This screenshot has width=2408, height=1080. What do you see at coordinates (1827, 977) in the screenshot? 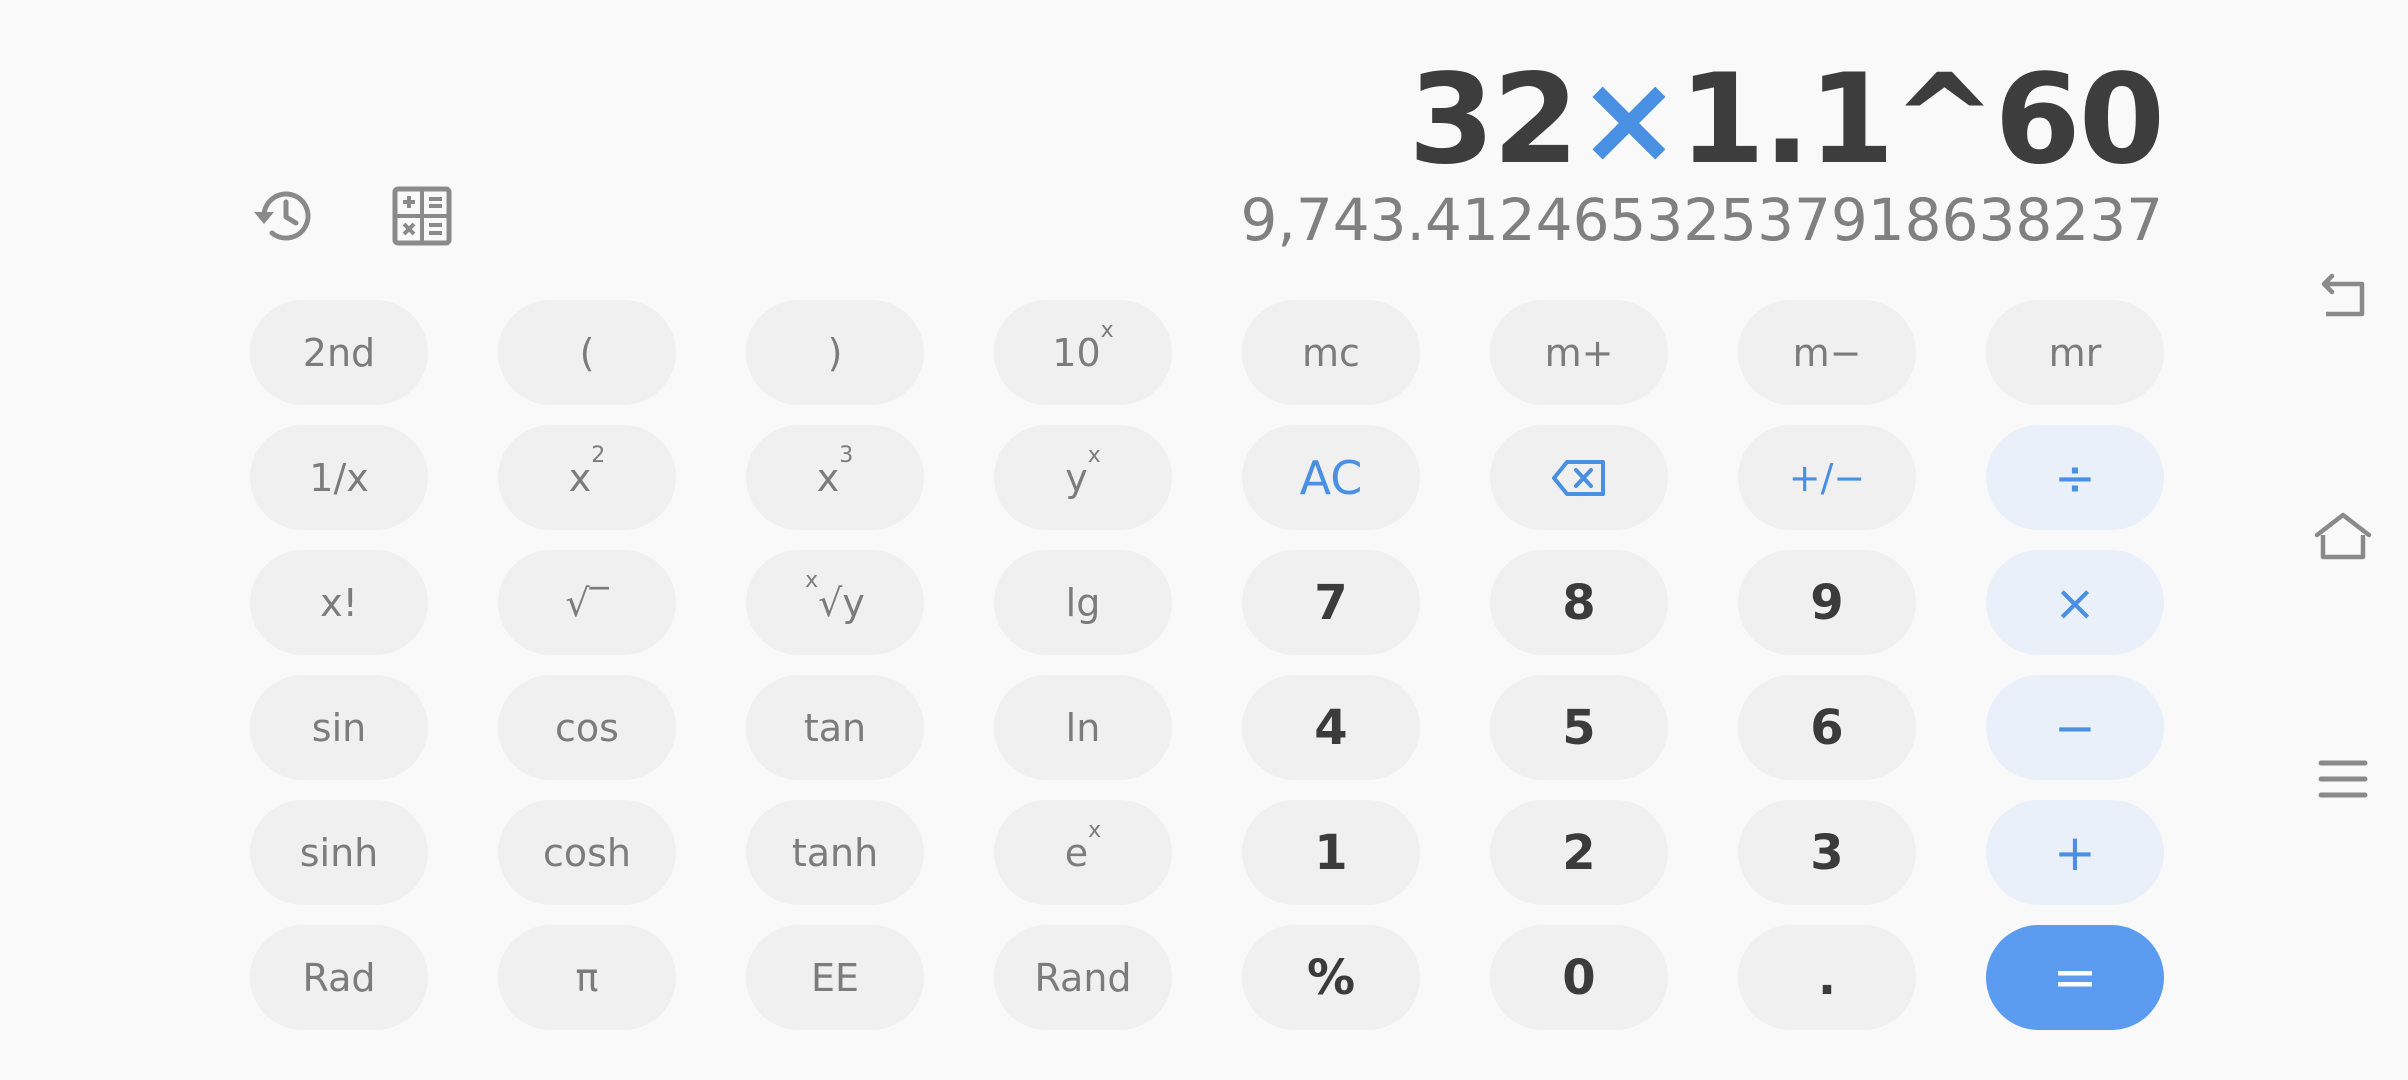
I see `key-decimal: .` at bounding box center [1827, 977].